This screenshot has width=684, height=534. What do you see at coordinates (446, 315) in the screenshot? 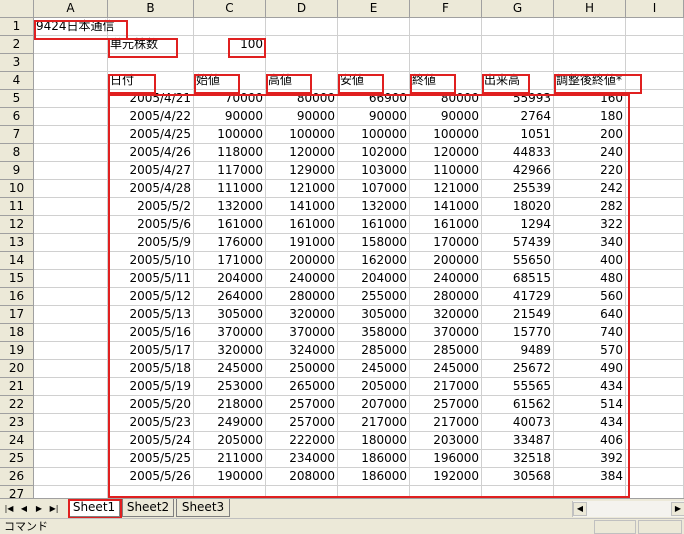
I see `cell-f17: 320000` at bounding box center [446, 315].